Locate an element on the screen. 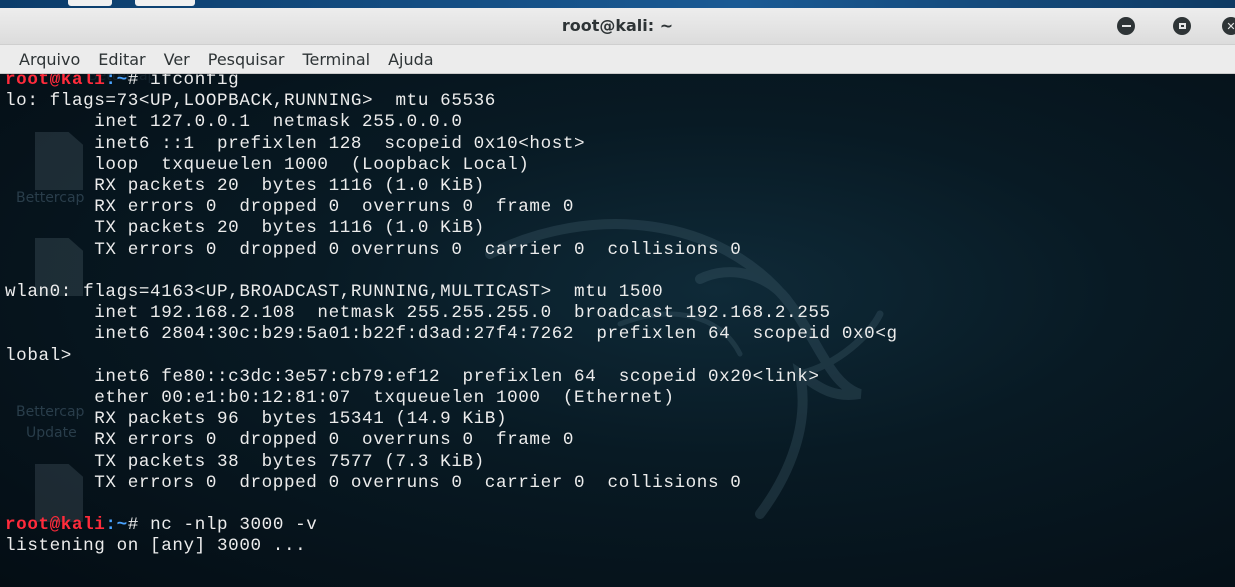 The image size is (1235, 587). window-titlebar: root@kali: ~ ✕ is located at coordinates (617, 26).